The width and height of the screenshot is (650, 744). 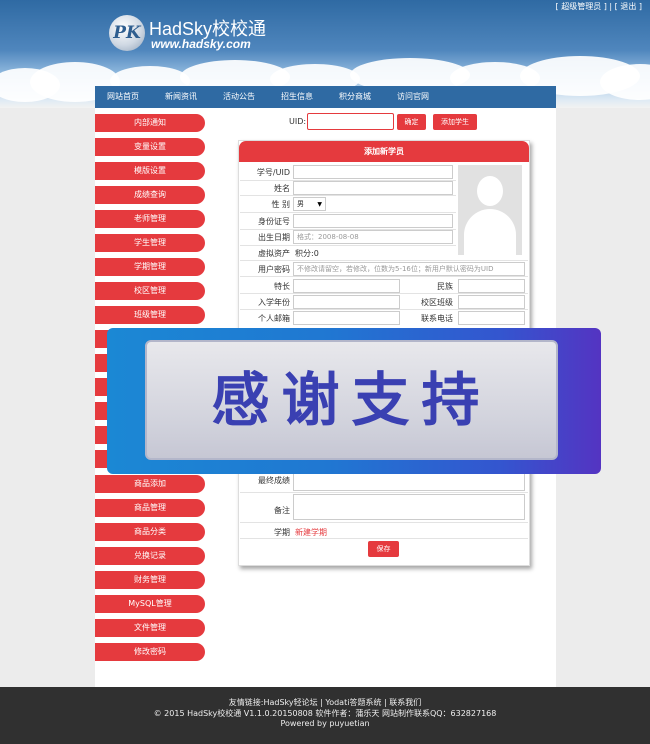 I want to click on logout-link: [ 退出 ], so click(x=628, y=6).